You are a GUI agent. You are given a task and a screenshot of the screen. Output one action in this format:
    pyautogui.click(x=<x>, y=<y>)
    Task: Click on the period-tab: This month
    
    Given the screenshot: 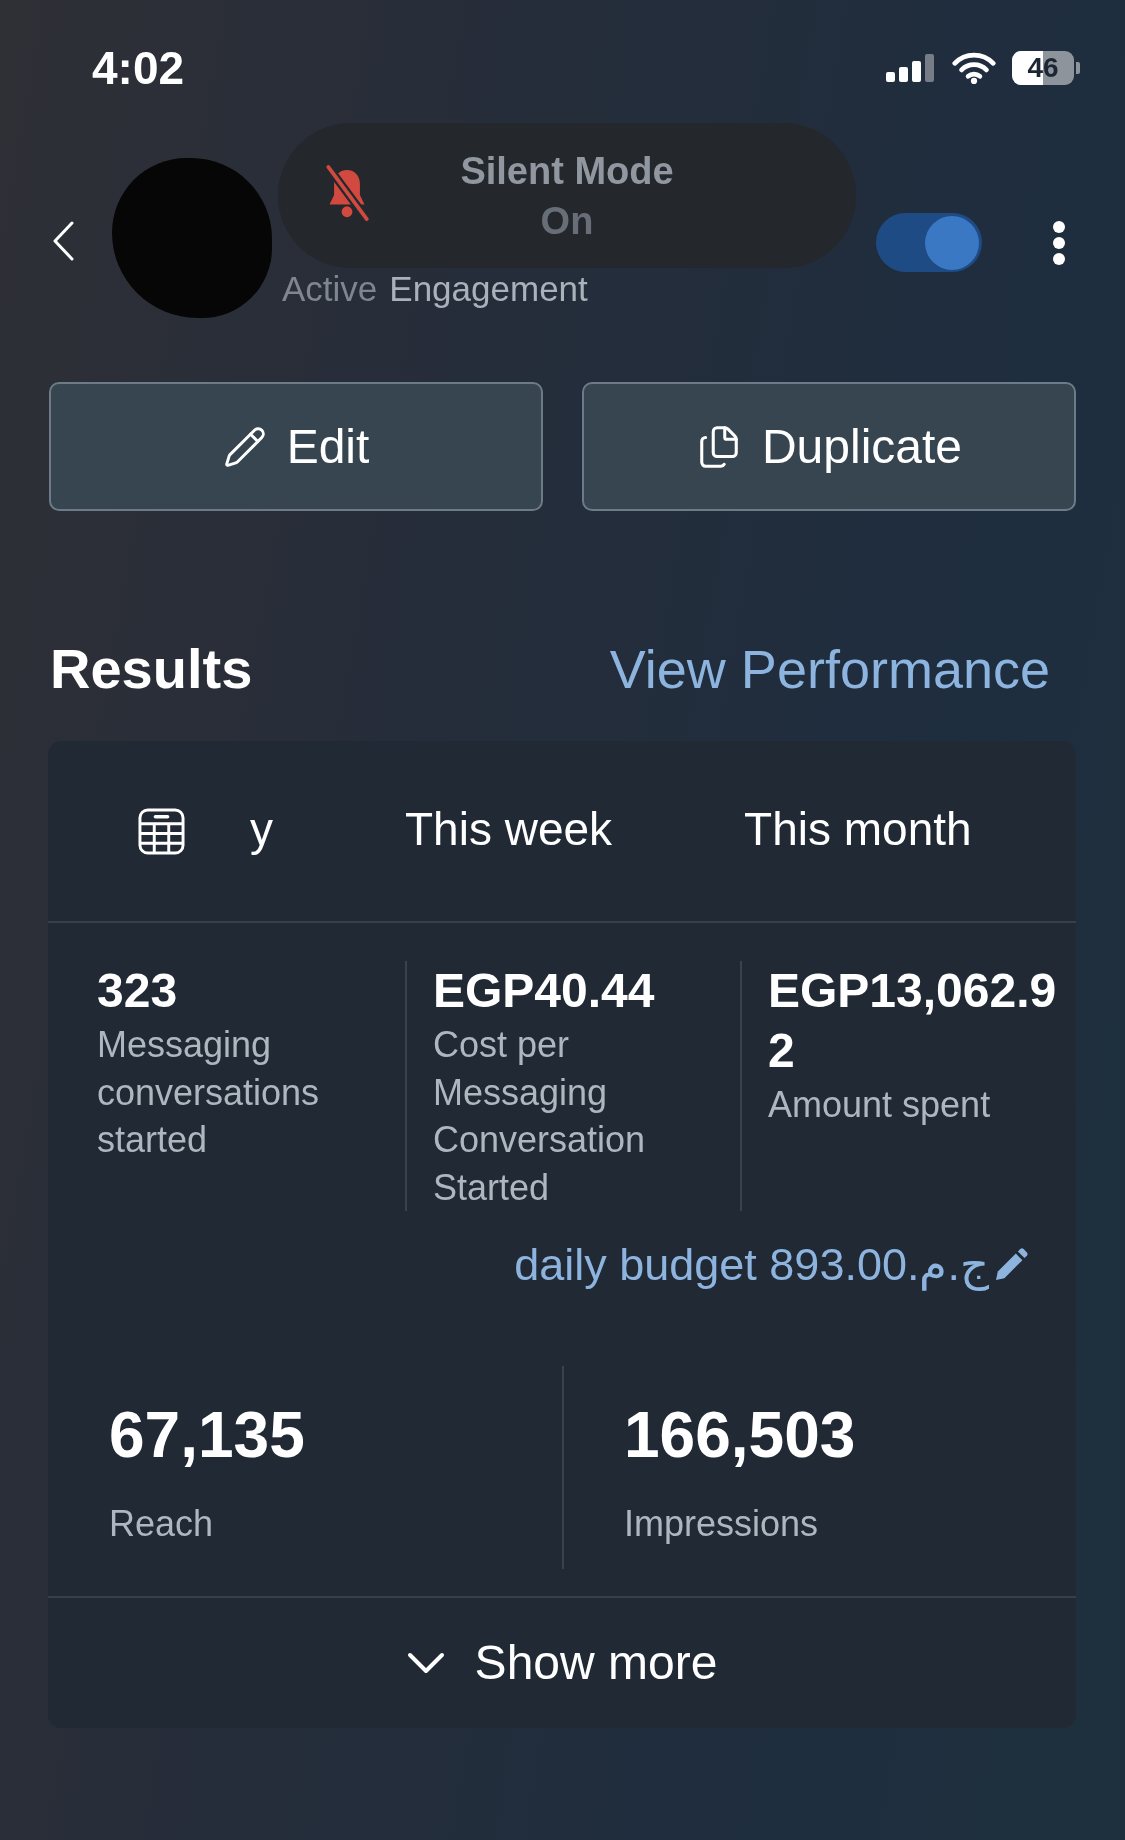 What is the action you would take?
    pyautogui.click(x=858, y=831)
    